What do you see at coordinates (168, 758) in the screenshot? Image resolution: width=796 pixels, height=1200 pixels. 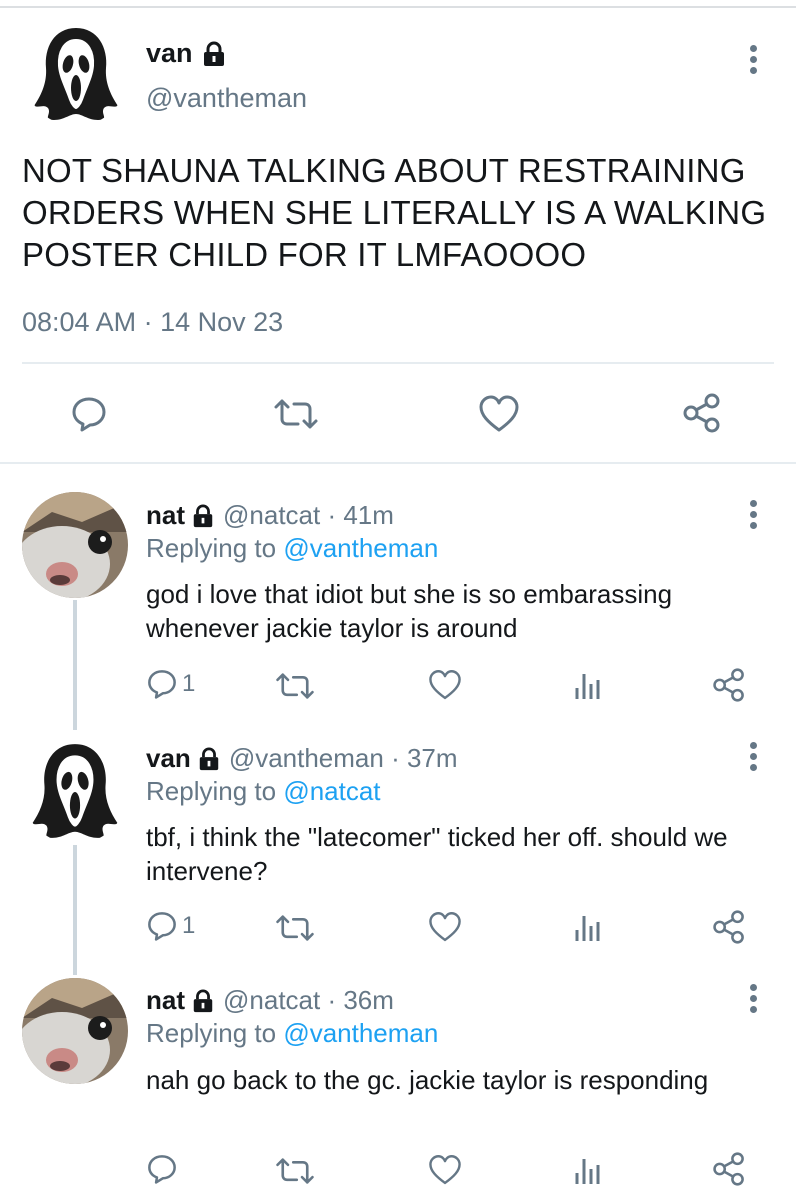 I see `reply-author-name: van` at bounding box center [168, 758].